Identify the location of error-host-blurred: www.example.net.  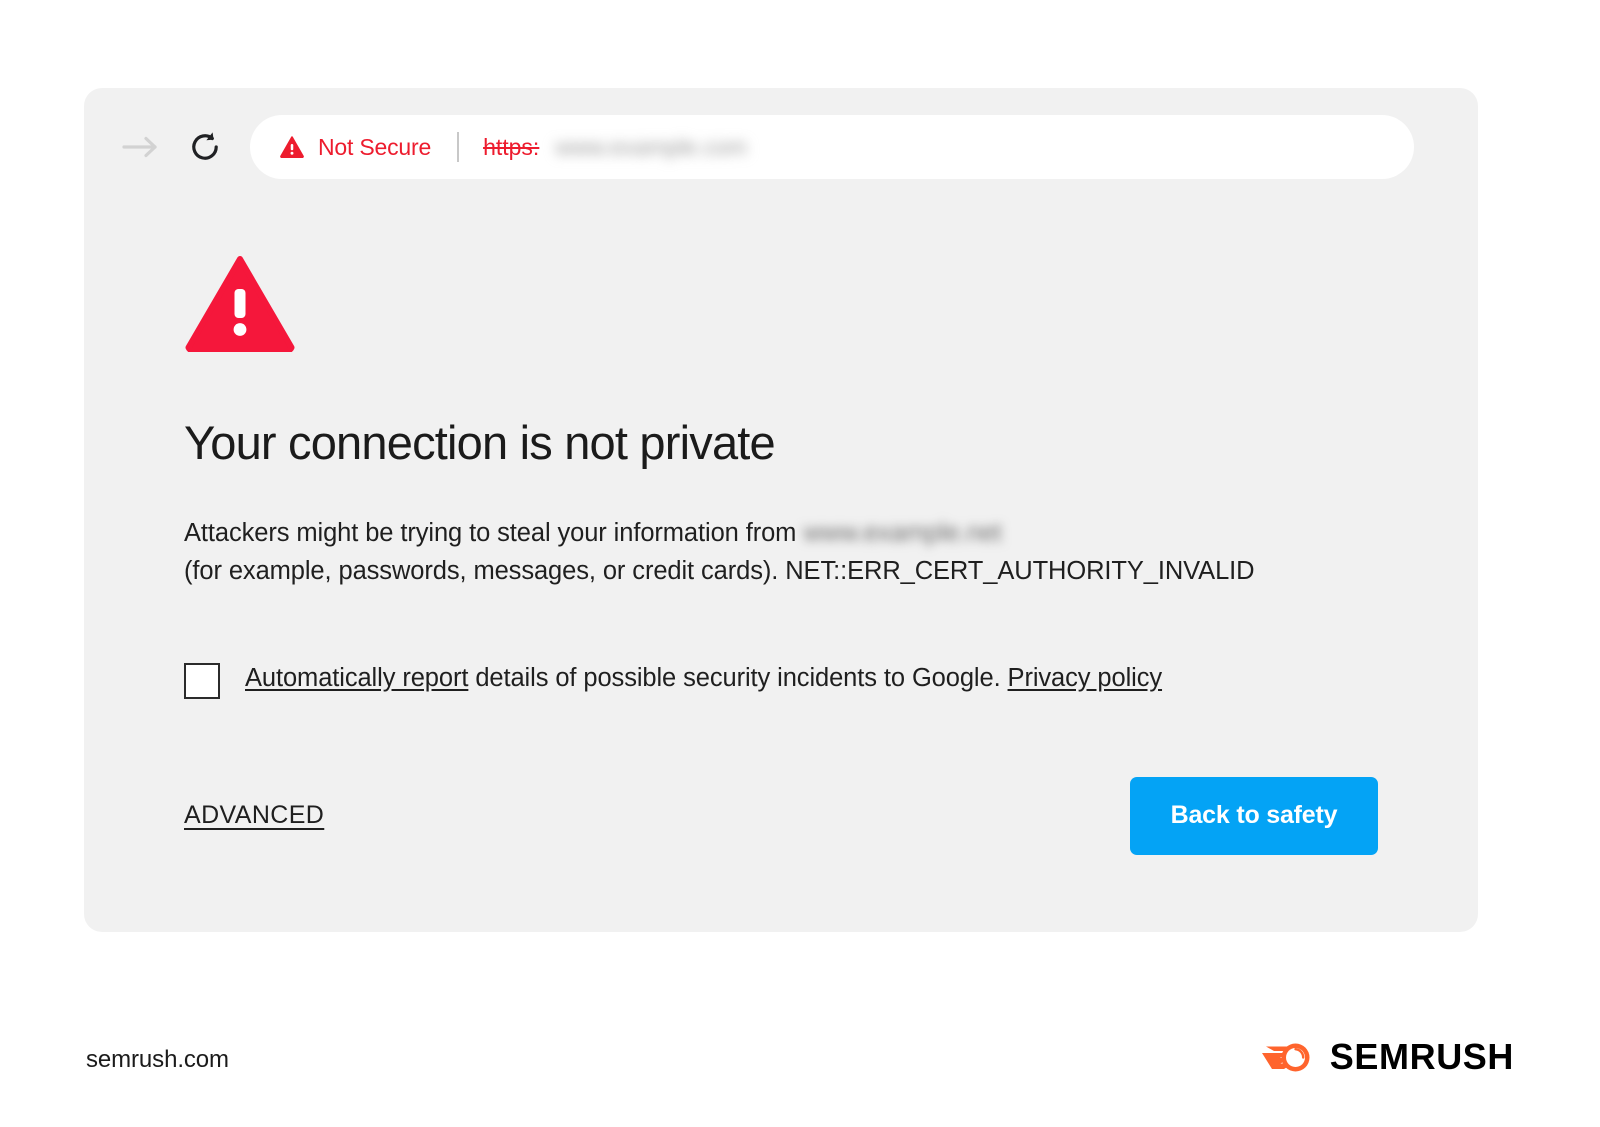
(902, 533).